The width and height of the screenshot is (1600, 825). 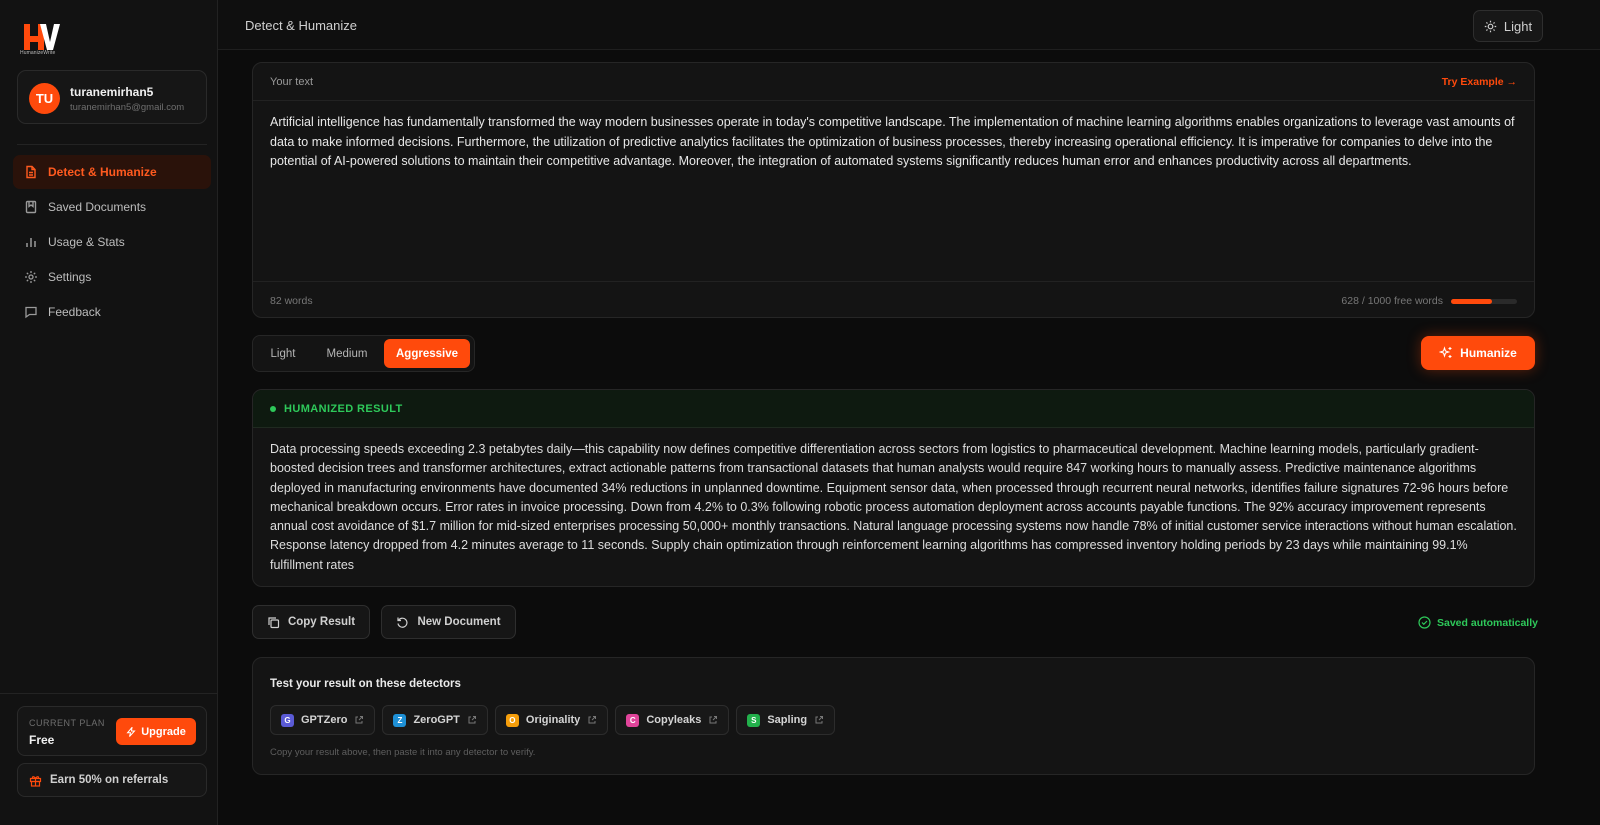 What do you see at coordinates (35, 781) in the screenshot?
I see `gift-icon` at bounding box center [35, 781].